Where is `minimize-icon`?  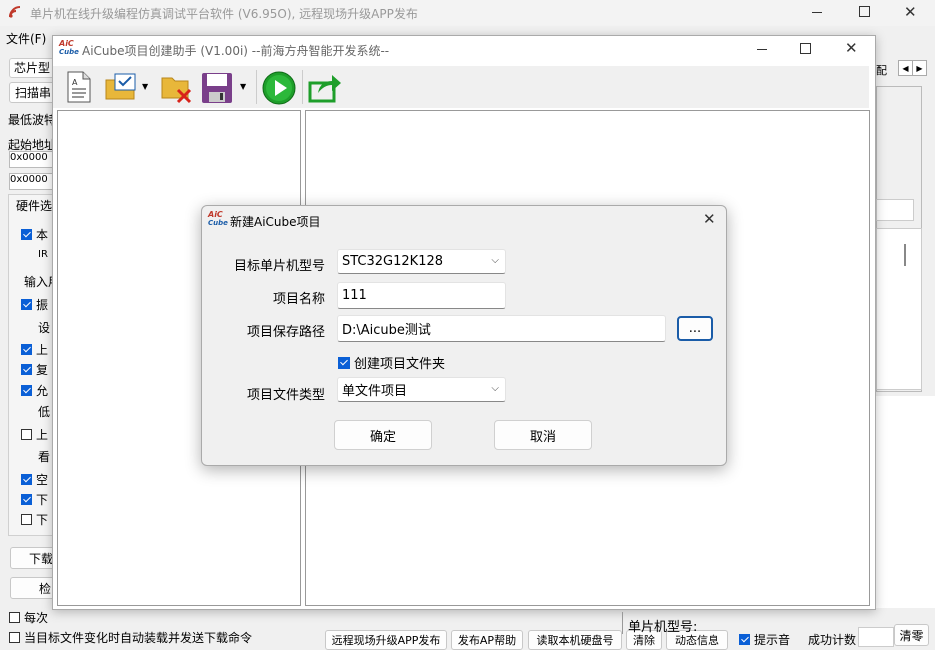 minimize-icon is located at coordinates (817, 12).